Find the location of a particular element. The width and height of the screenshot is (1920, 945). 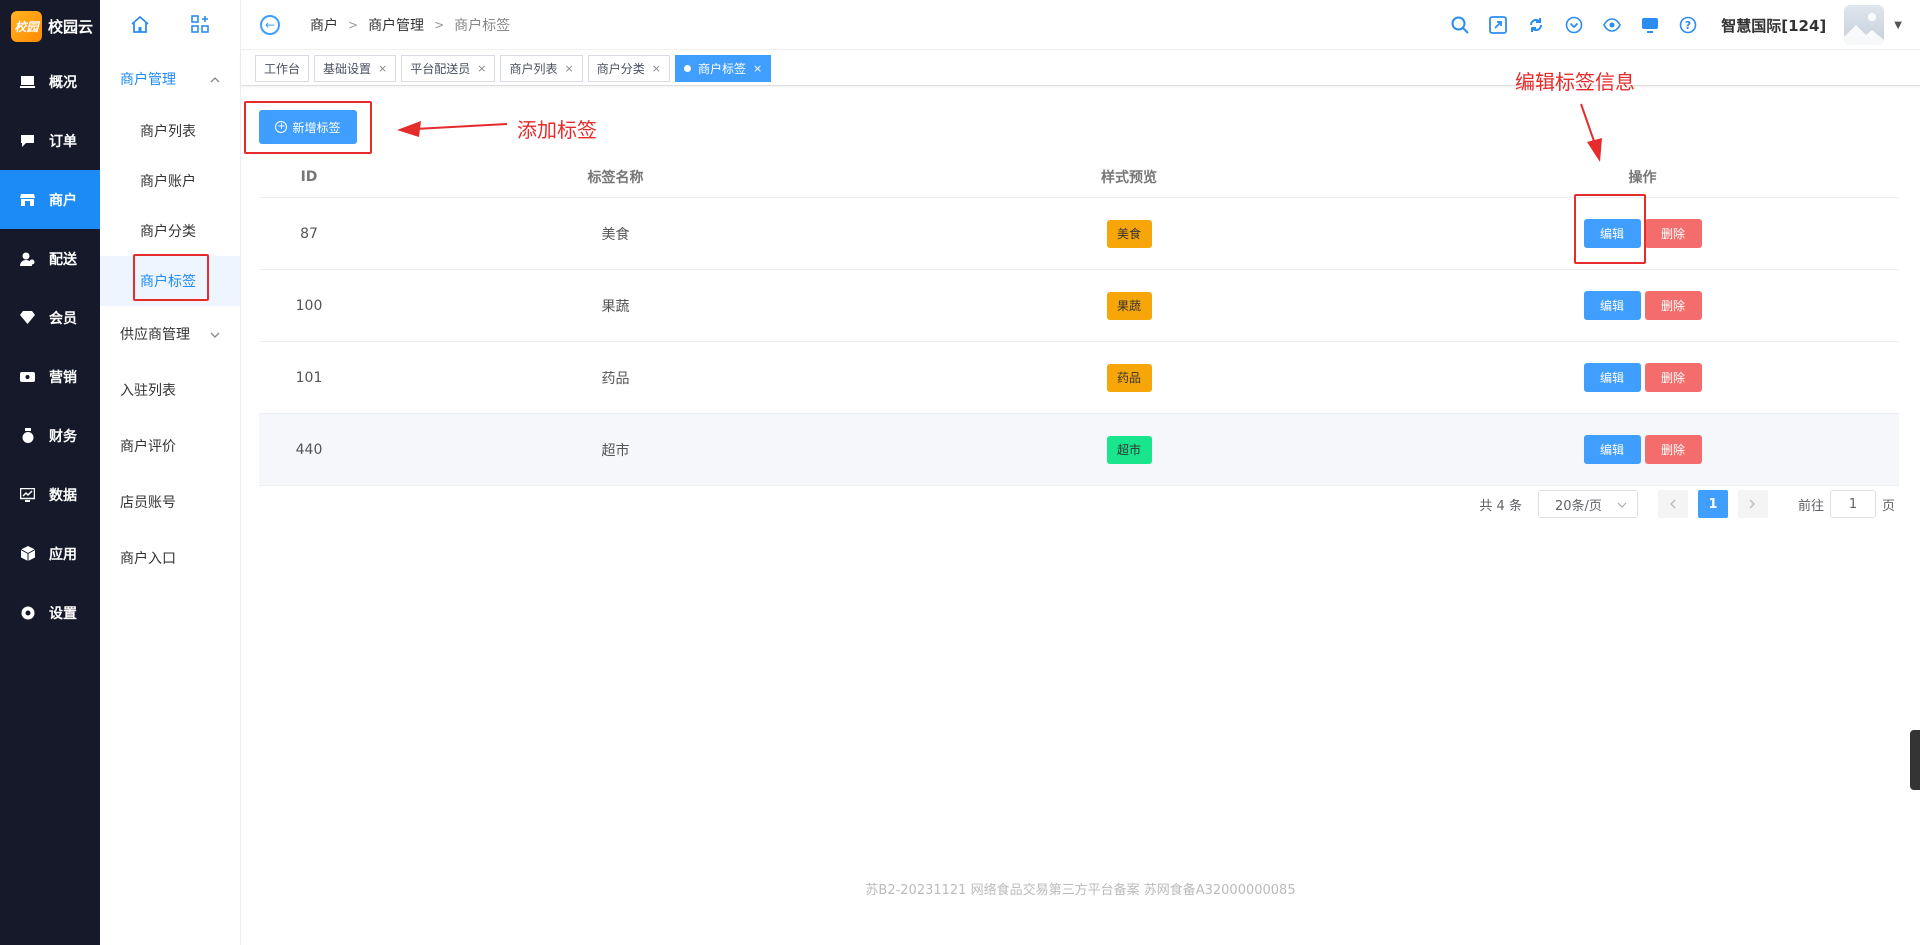

nav-label: 应用 is located at coordinates (63, 554).